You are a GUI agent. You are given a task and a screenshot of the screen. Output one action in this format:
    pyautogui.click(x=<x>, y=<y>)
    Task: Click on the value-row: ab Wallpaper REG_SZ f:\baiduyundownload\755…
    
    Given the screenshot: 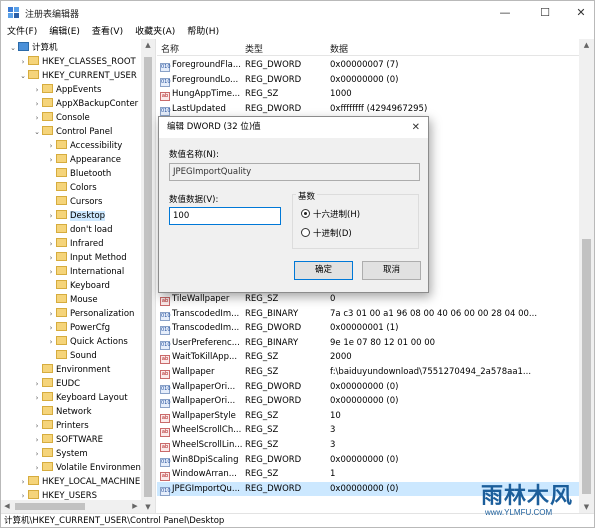 What is the action you would take?
    pyautogui.click(x=368, y=372)
    